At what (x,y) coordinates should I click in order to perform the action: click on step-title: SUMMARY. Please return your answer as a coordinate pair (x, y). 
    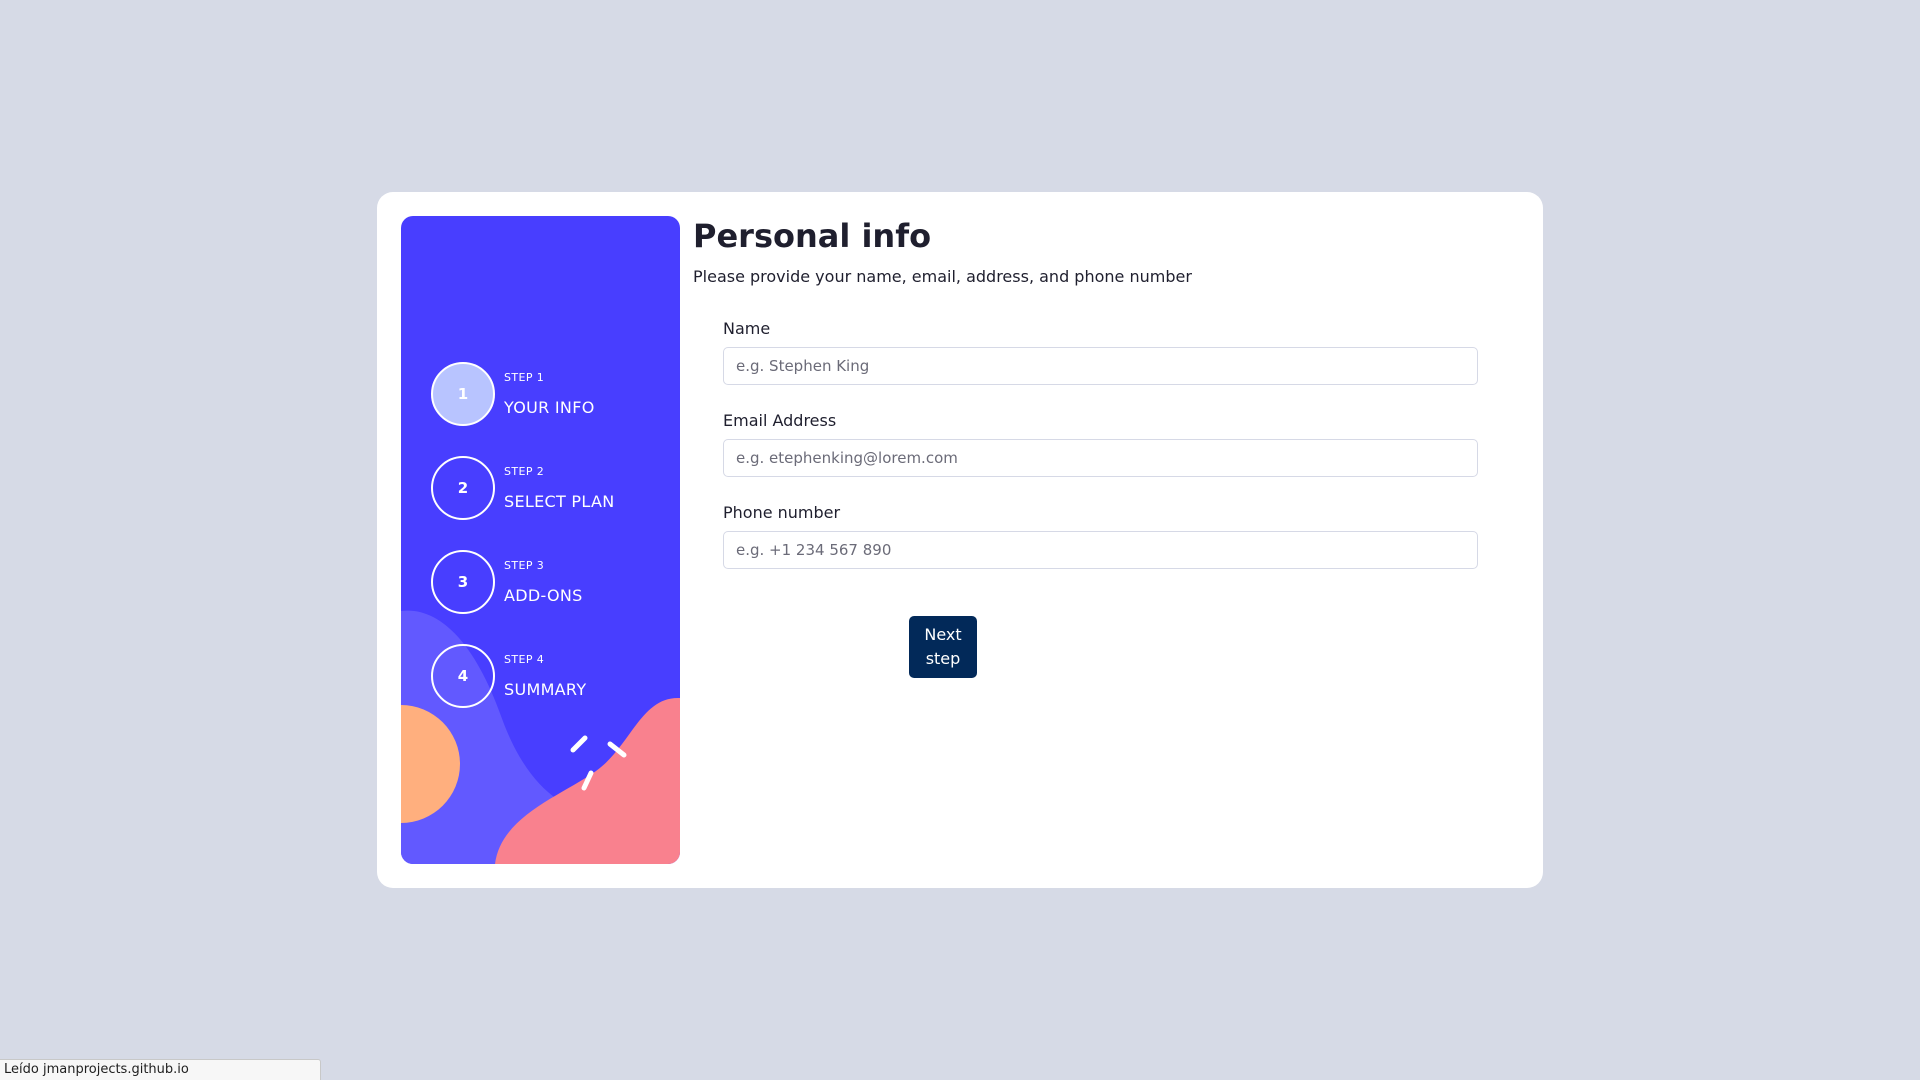
    Looking at the image, I should click on (545, 689).